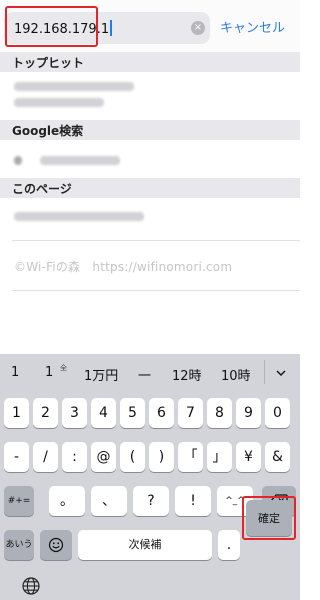  What do you see at coordinates (190, 457) in the screenshot?
I see `key-open-bracket: 「` at bounding box center [190, 457].